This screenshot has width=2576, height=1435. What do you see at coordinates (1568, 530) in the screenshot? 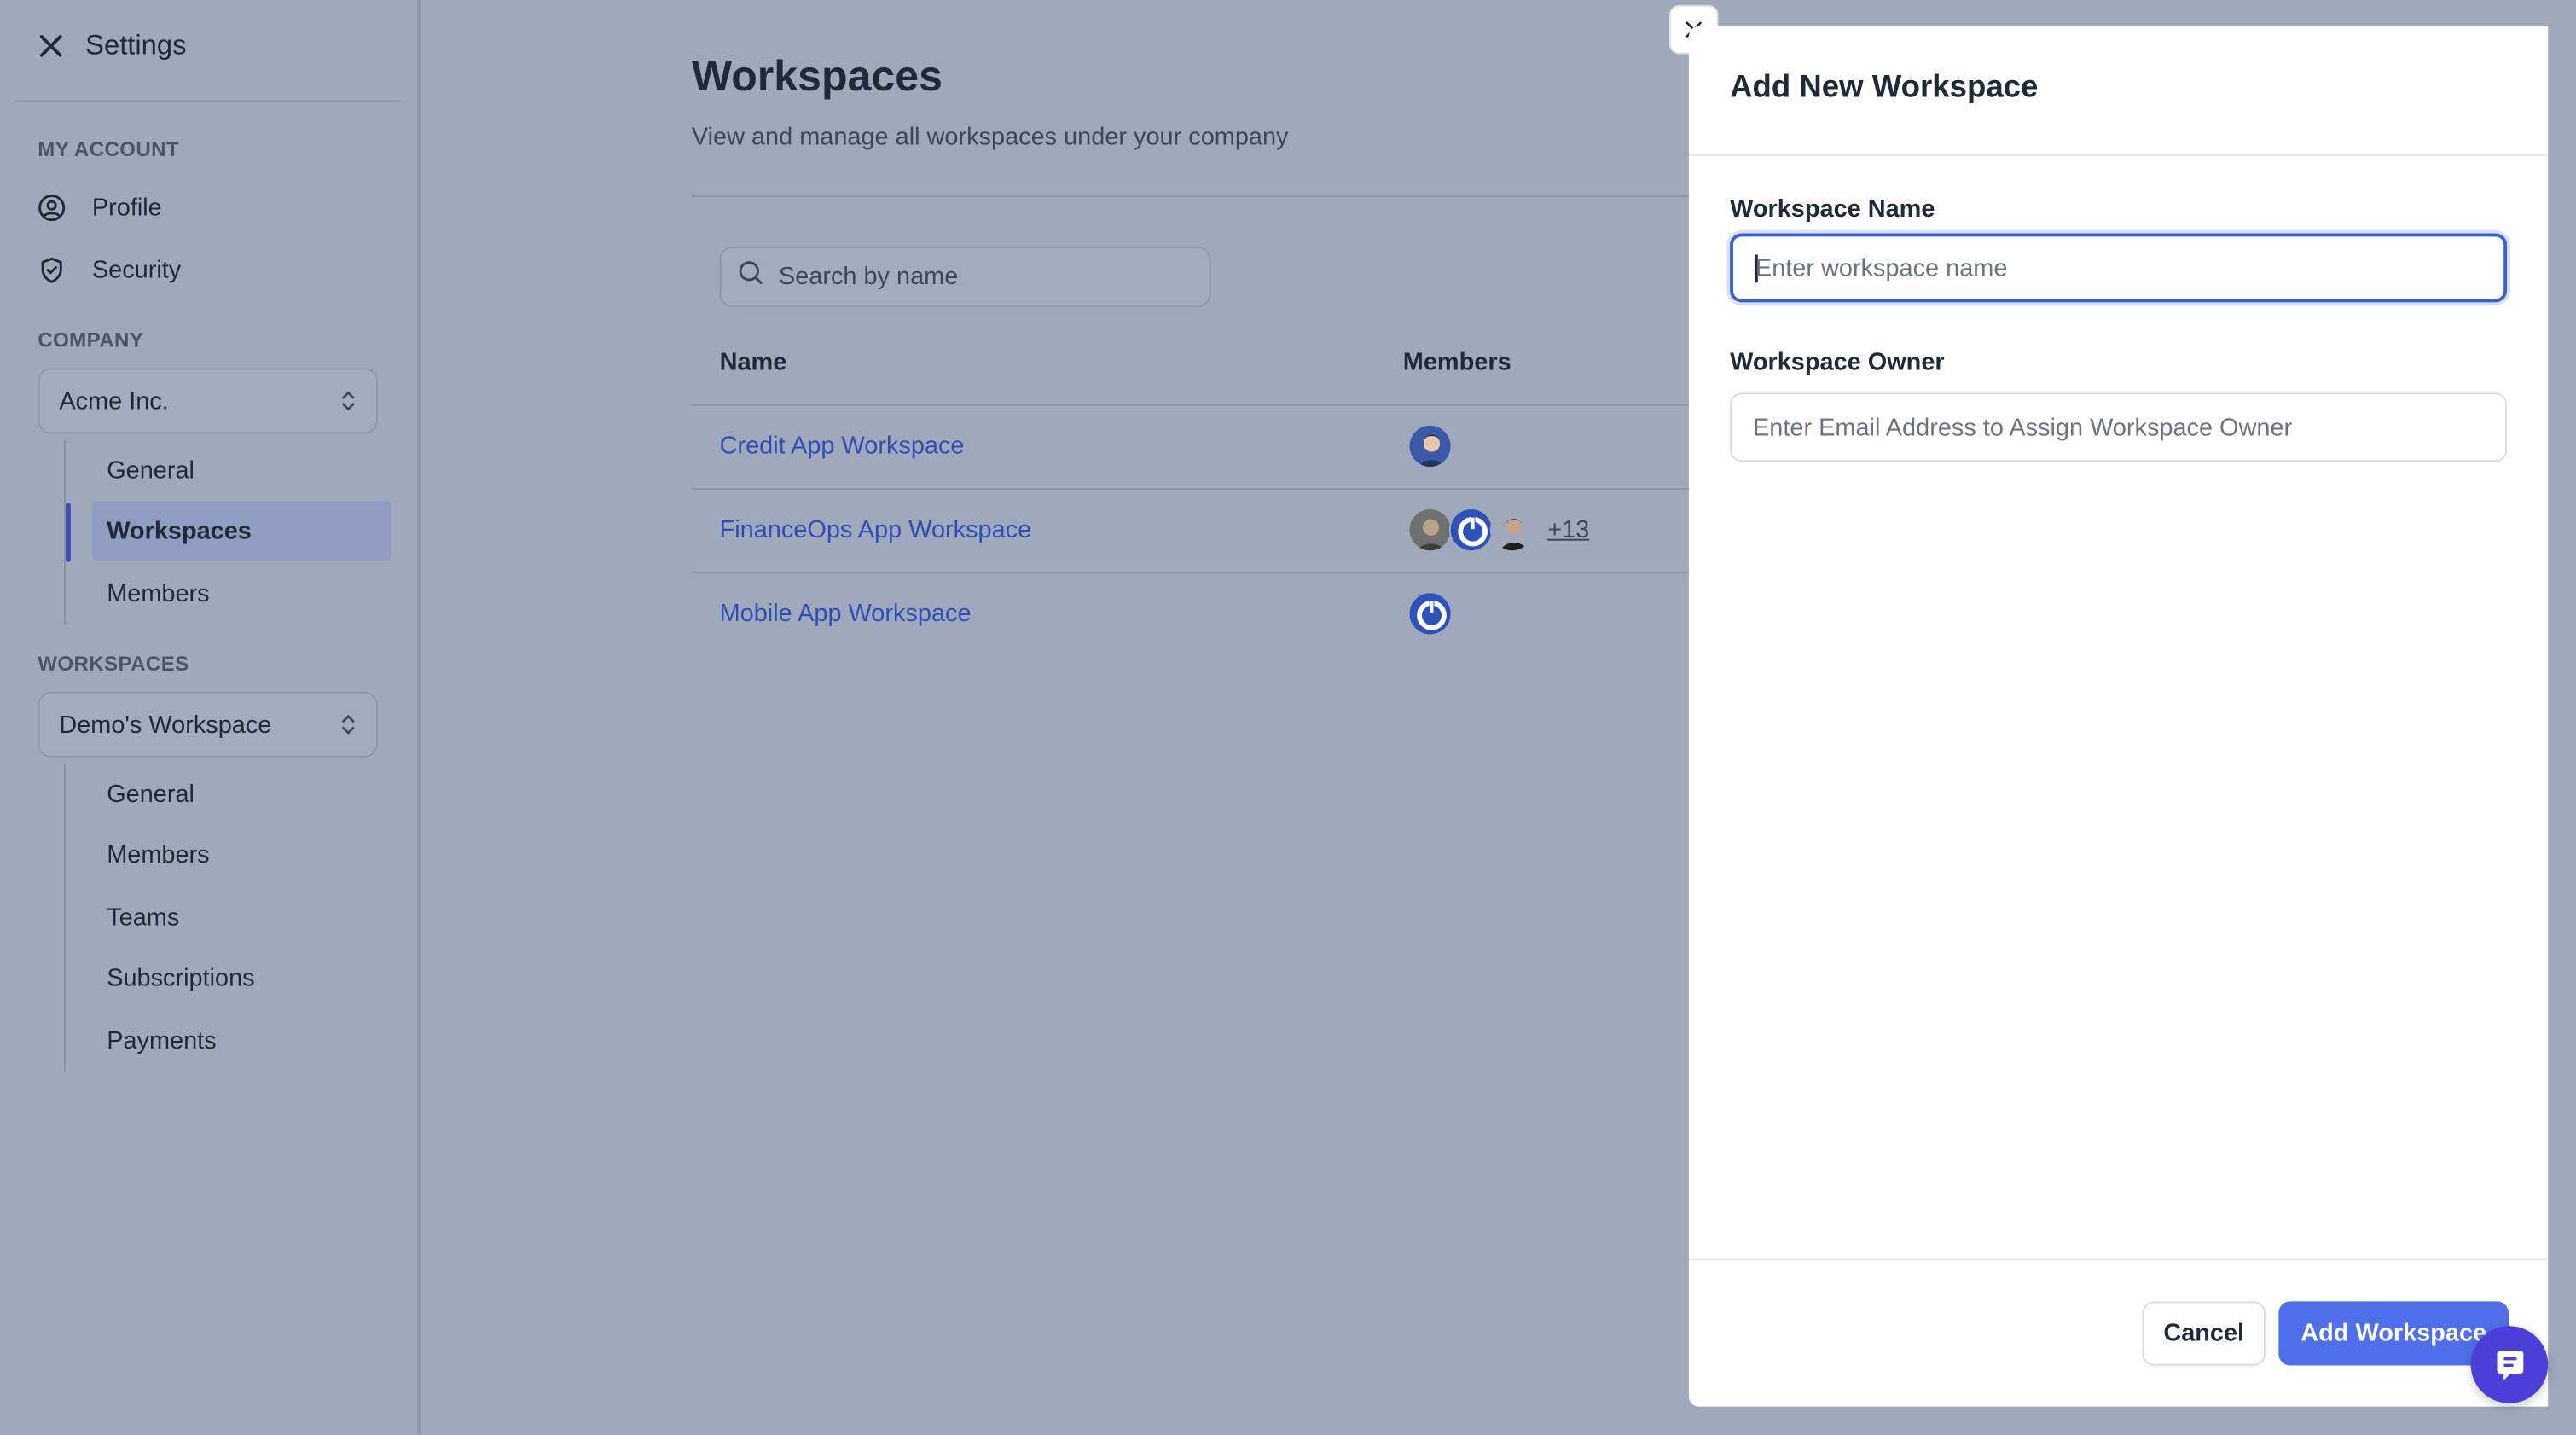
I see `extra-members-count: +13` at bounding box center [1568, 530].